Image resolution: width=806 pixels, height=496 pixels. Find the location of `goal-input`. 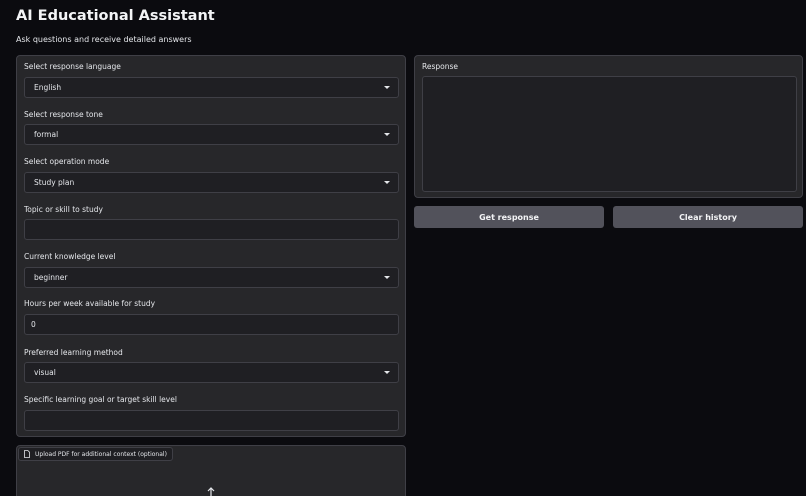

goal-input is located at coordinates (211, 420).